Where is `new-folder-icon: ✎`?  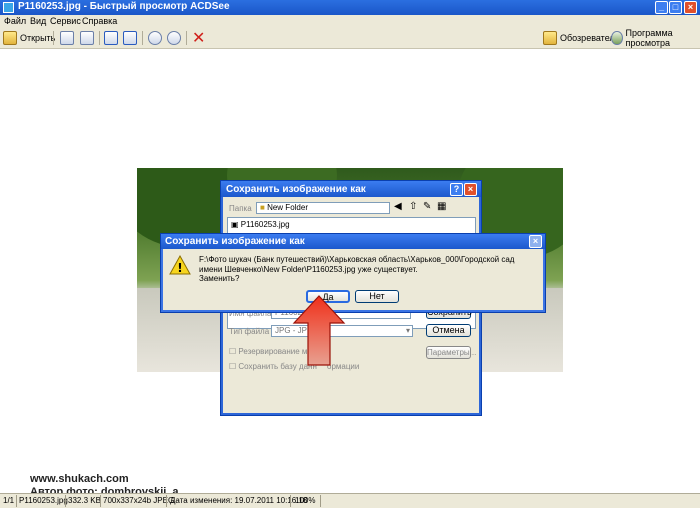 new-folder-icon: ✎ is located at coordinates (427, 206).